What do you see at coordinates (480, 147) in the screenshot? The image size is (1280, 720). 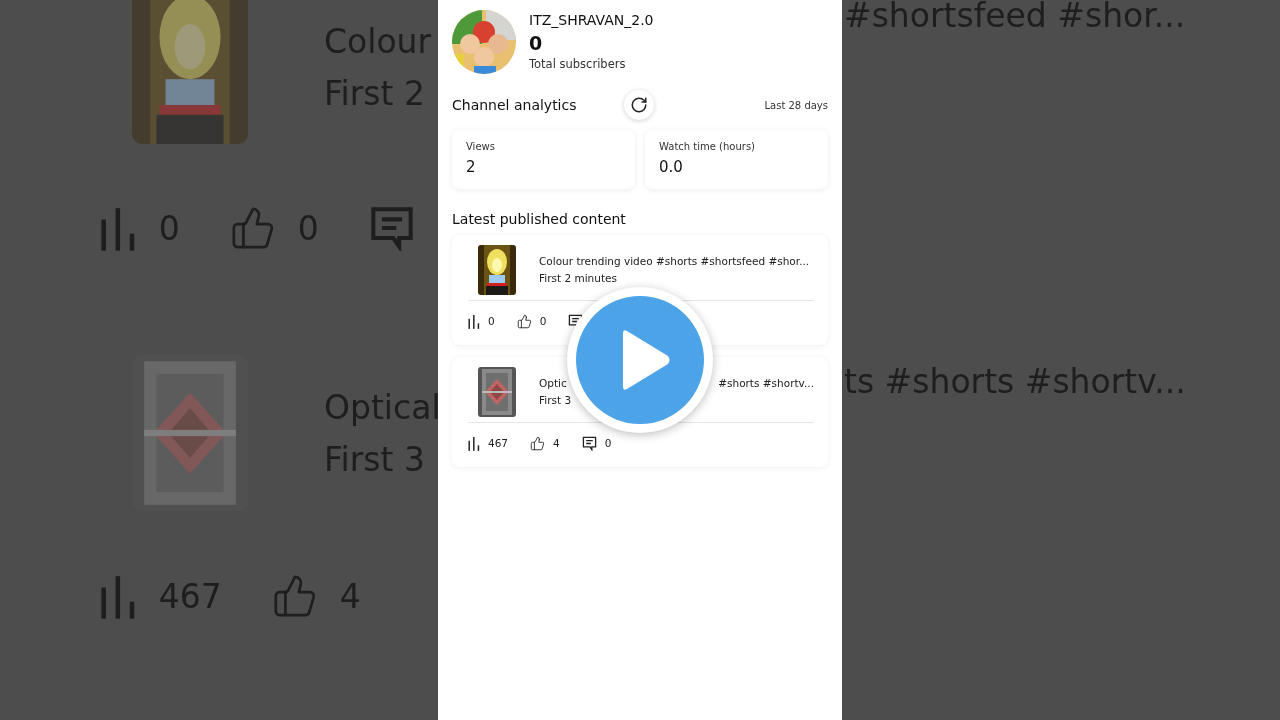 I see `metric-label: Views` at bounding box center [480, 147].